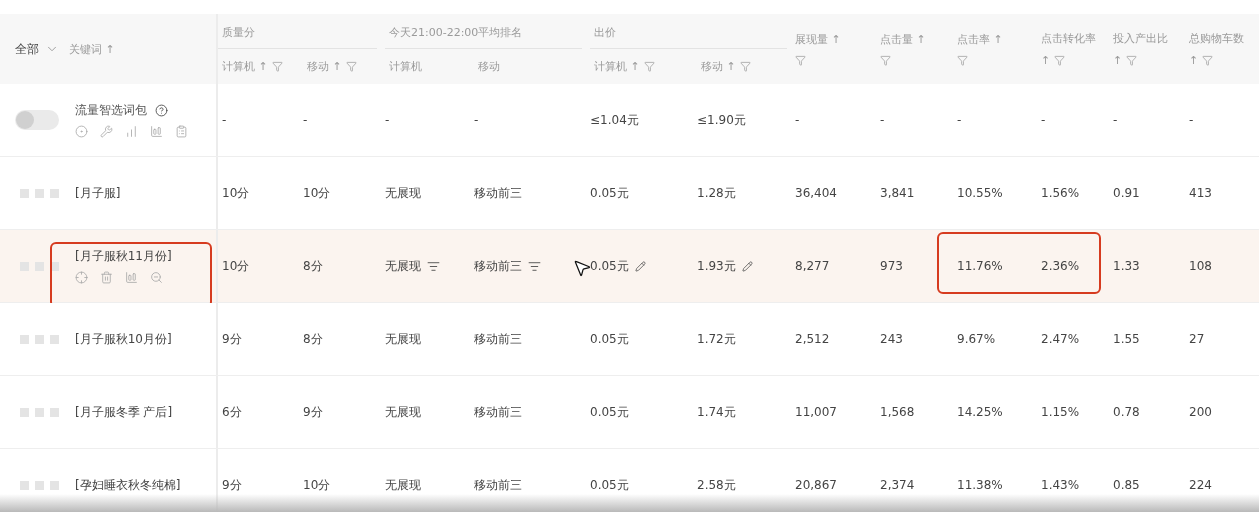  Describe the element at coordinates (980, 193) in the screenshot. I see `table-cell: 10.55%` at that location.